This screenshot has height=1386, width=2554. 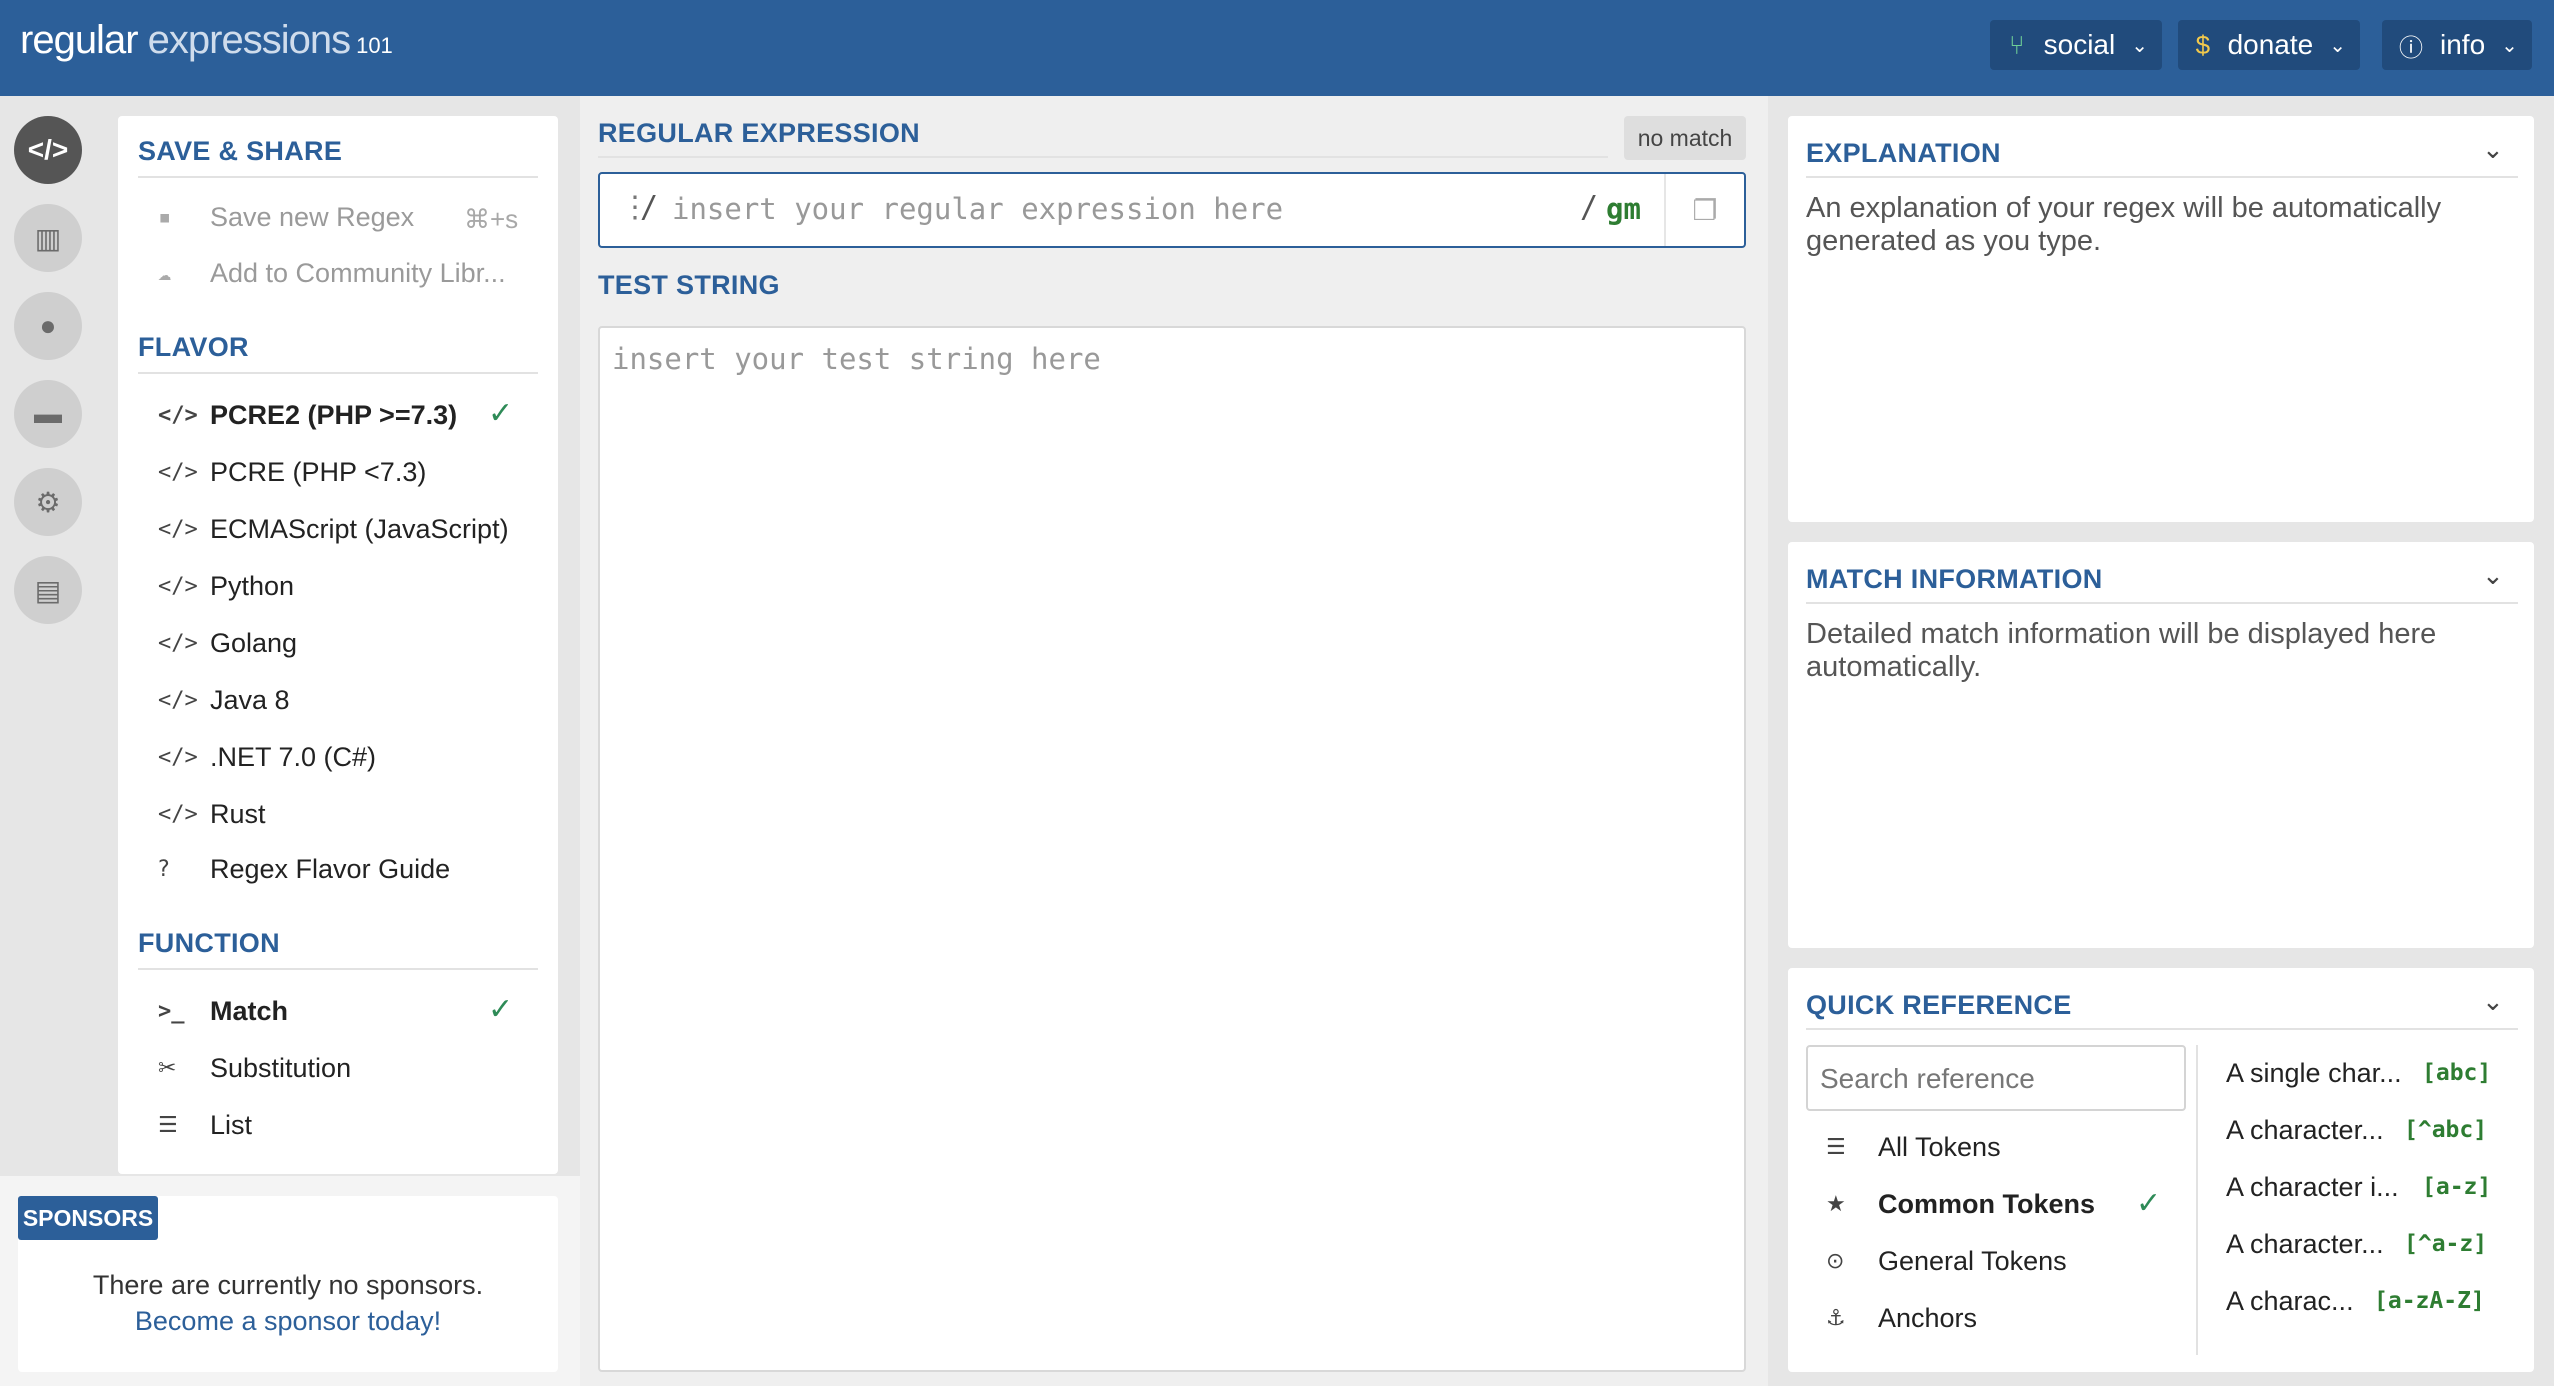 What do you see at coordinates (1928, 1318) in the screenshot?
I see `category-label: Anchors` at bounding box center [1928, 1318].